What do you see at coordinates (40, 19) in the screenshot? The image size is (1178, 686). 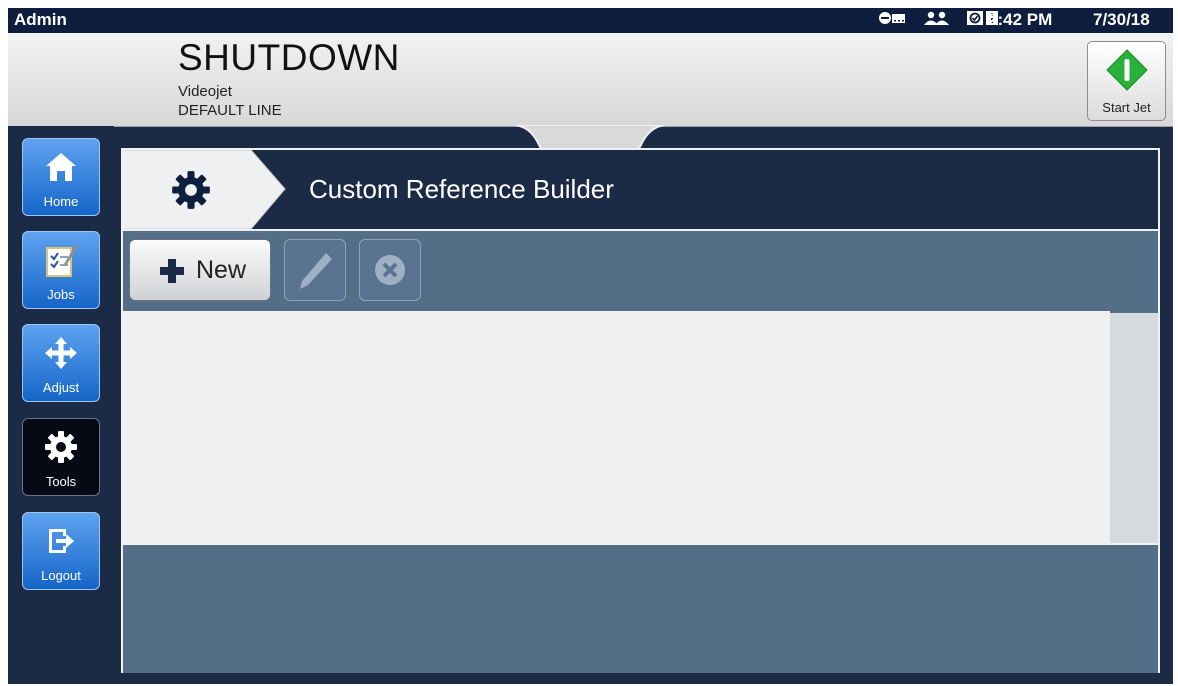 I see `user-name: Admin` at bounding box center [40, 19].